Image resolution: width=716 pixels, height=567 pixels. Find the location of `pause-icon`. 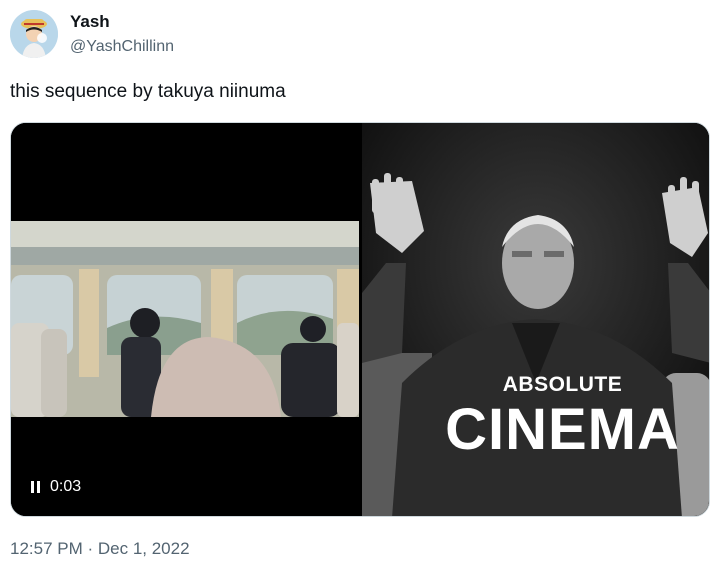

pause-icon is located at coordinates (35, 487).